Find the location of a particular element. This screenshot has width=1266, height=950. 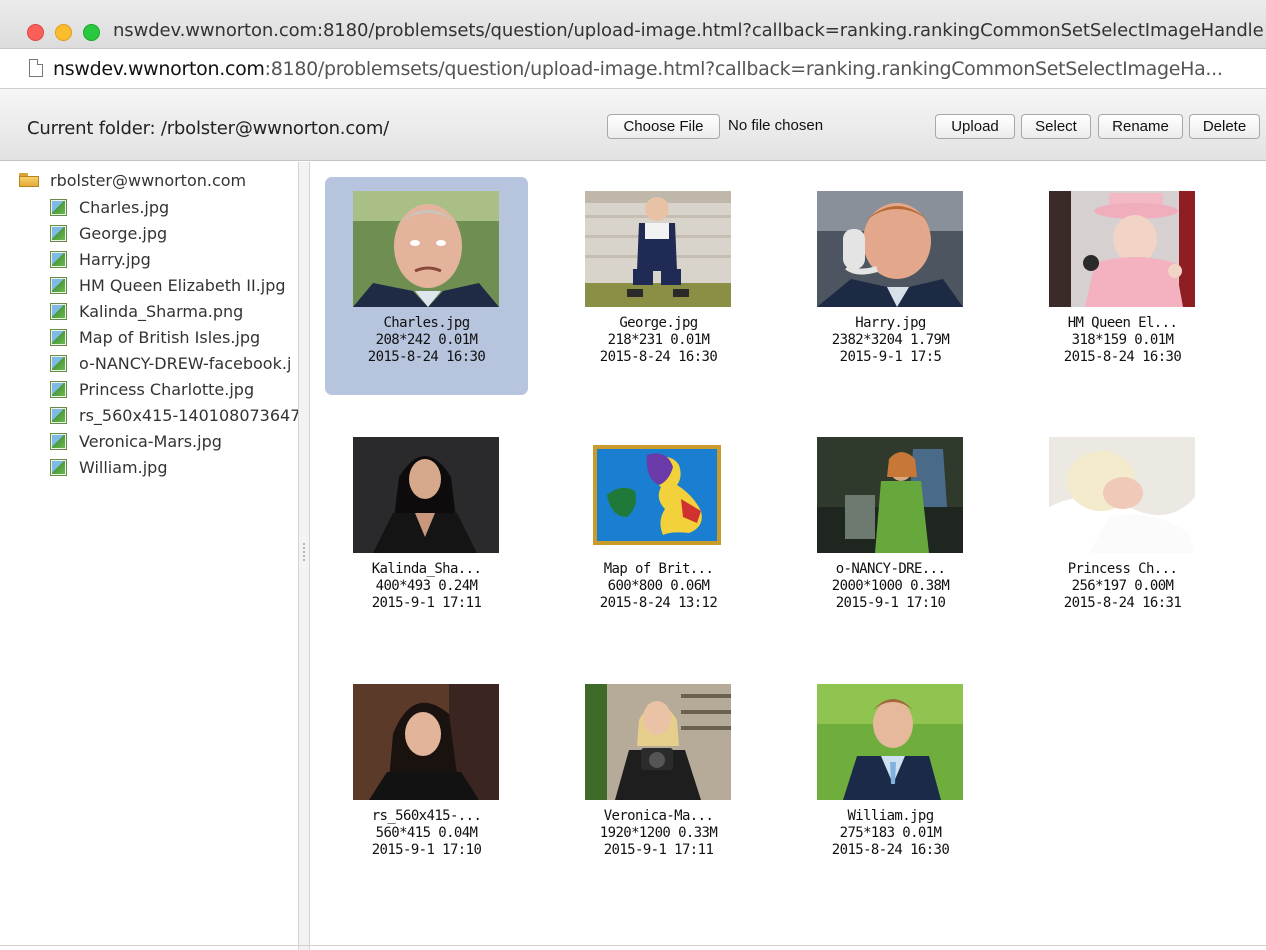

tree-item: Kalinda_Sharma.png is located at coordinates (175, 311).